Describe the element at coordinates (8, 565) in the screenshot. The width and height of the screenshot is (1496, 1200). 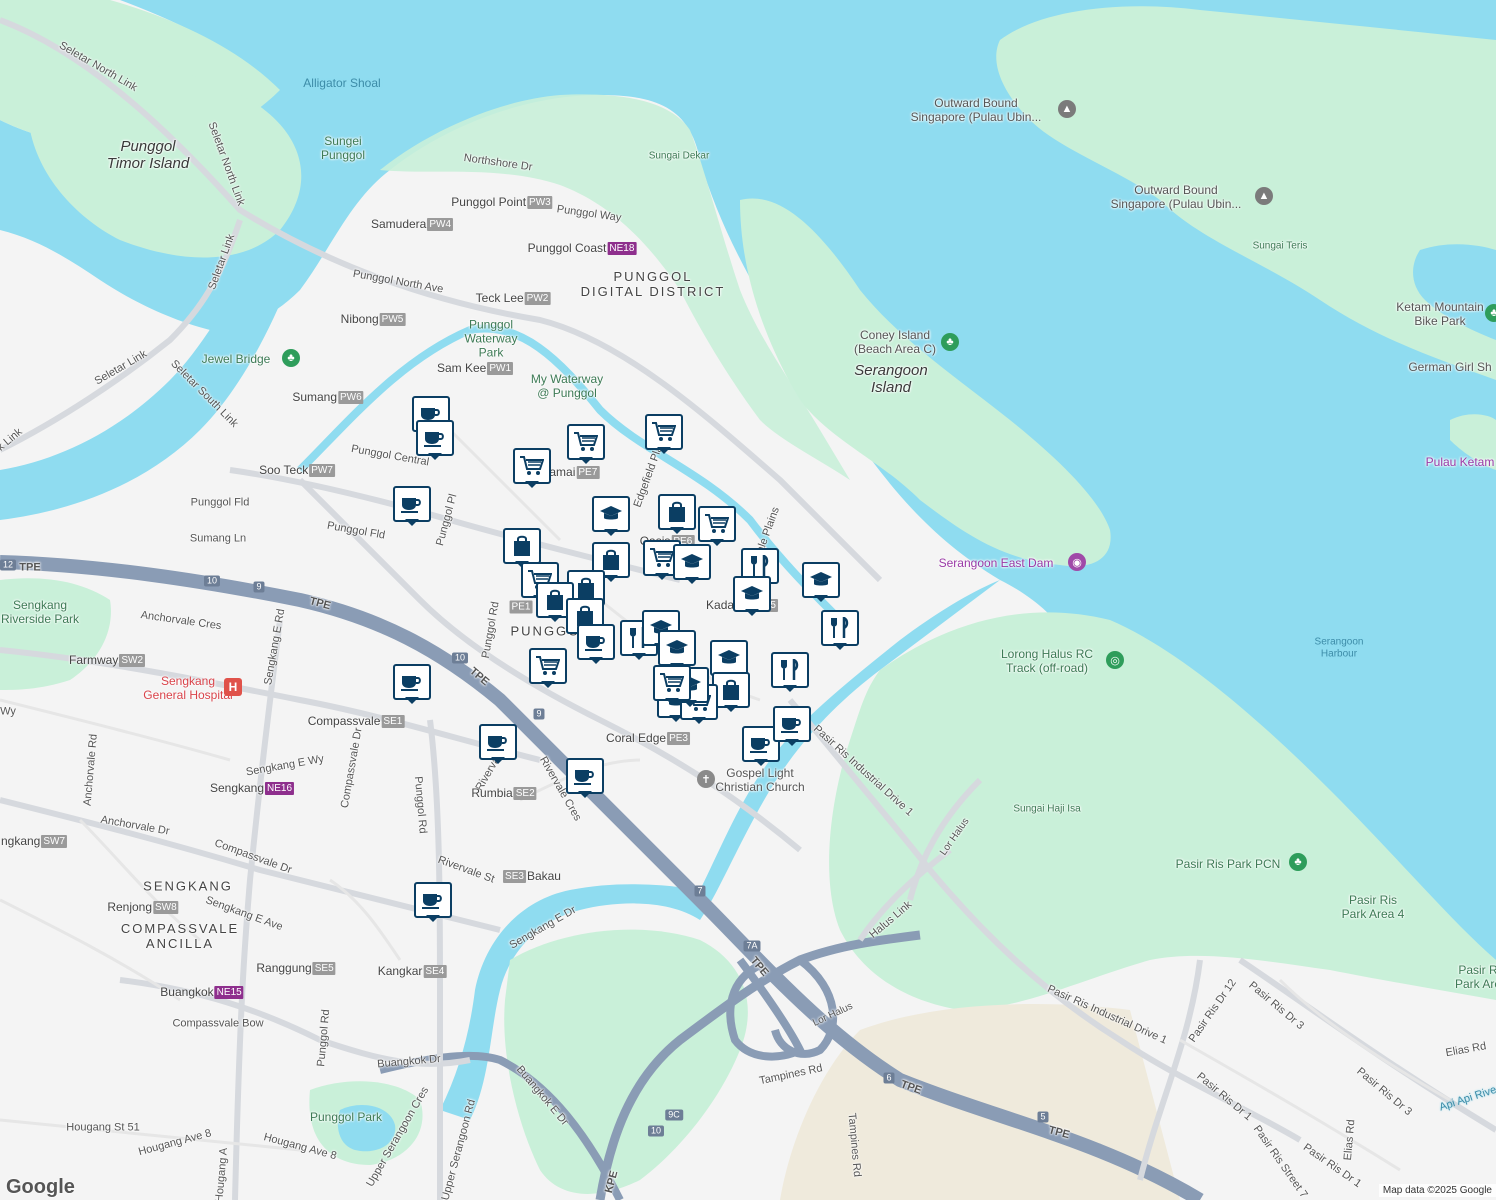
I see `highway-exit-shield: 12` at that location.